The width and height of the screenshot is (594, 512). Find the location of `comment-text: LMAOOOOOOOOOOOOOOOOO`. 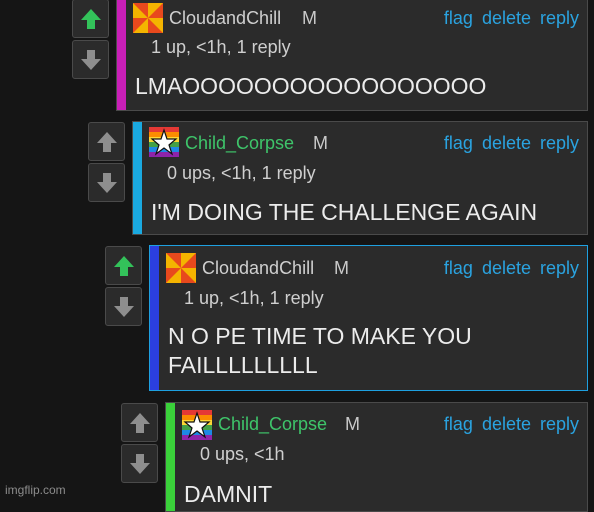

comment-text: LMAOOOOOOOOOOOOOOOOO is located at coordinates (311, 86).